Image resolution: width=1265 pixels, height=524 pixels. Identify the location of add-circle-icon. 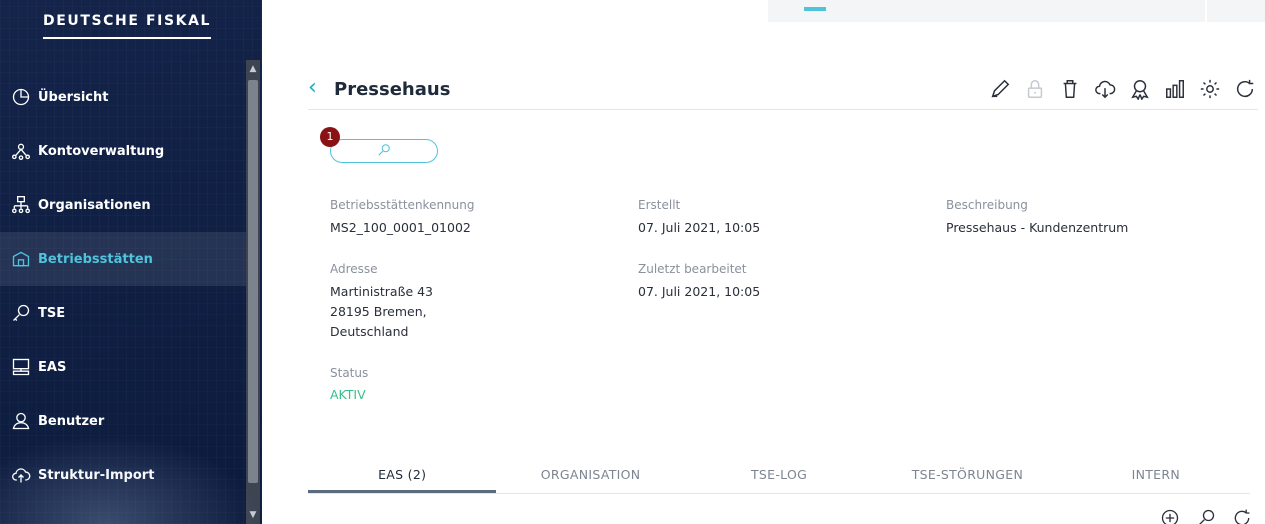
(1170, 514).